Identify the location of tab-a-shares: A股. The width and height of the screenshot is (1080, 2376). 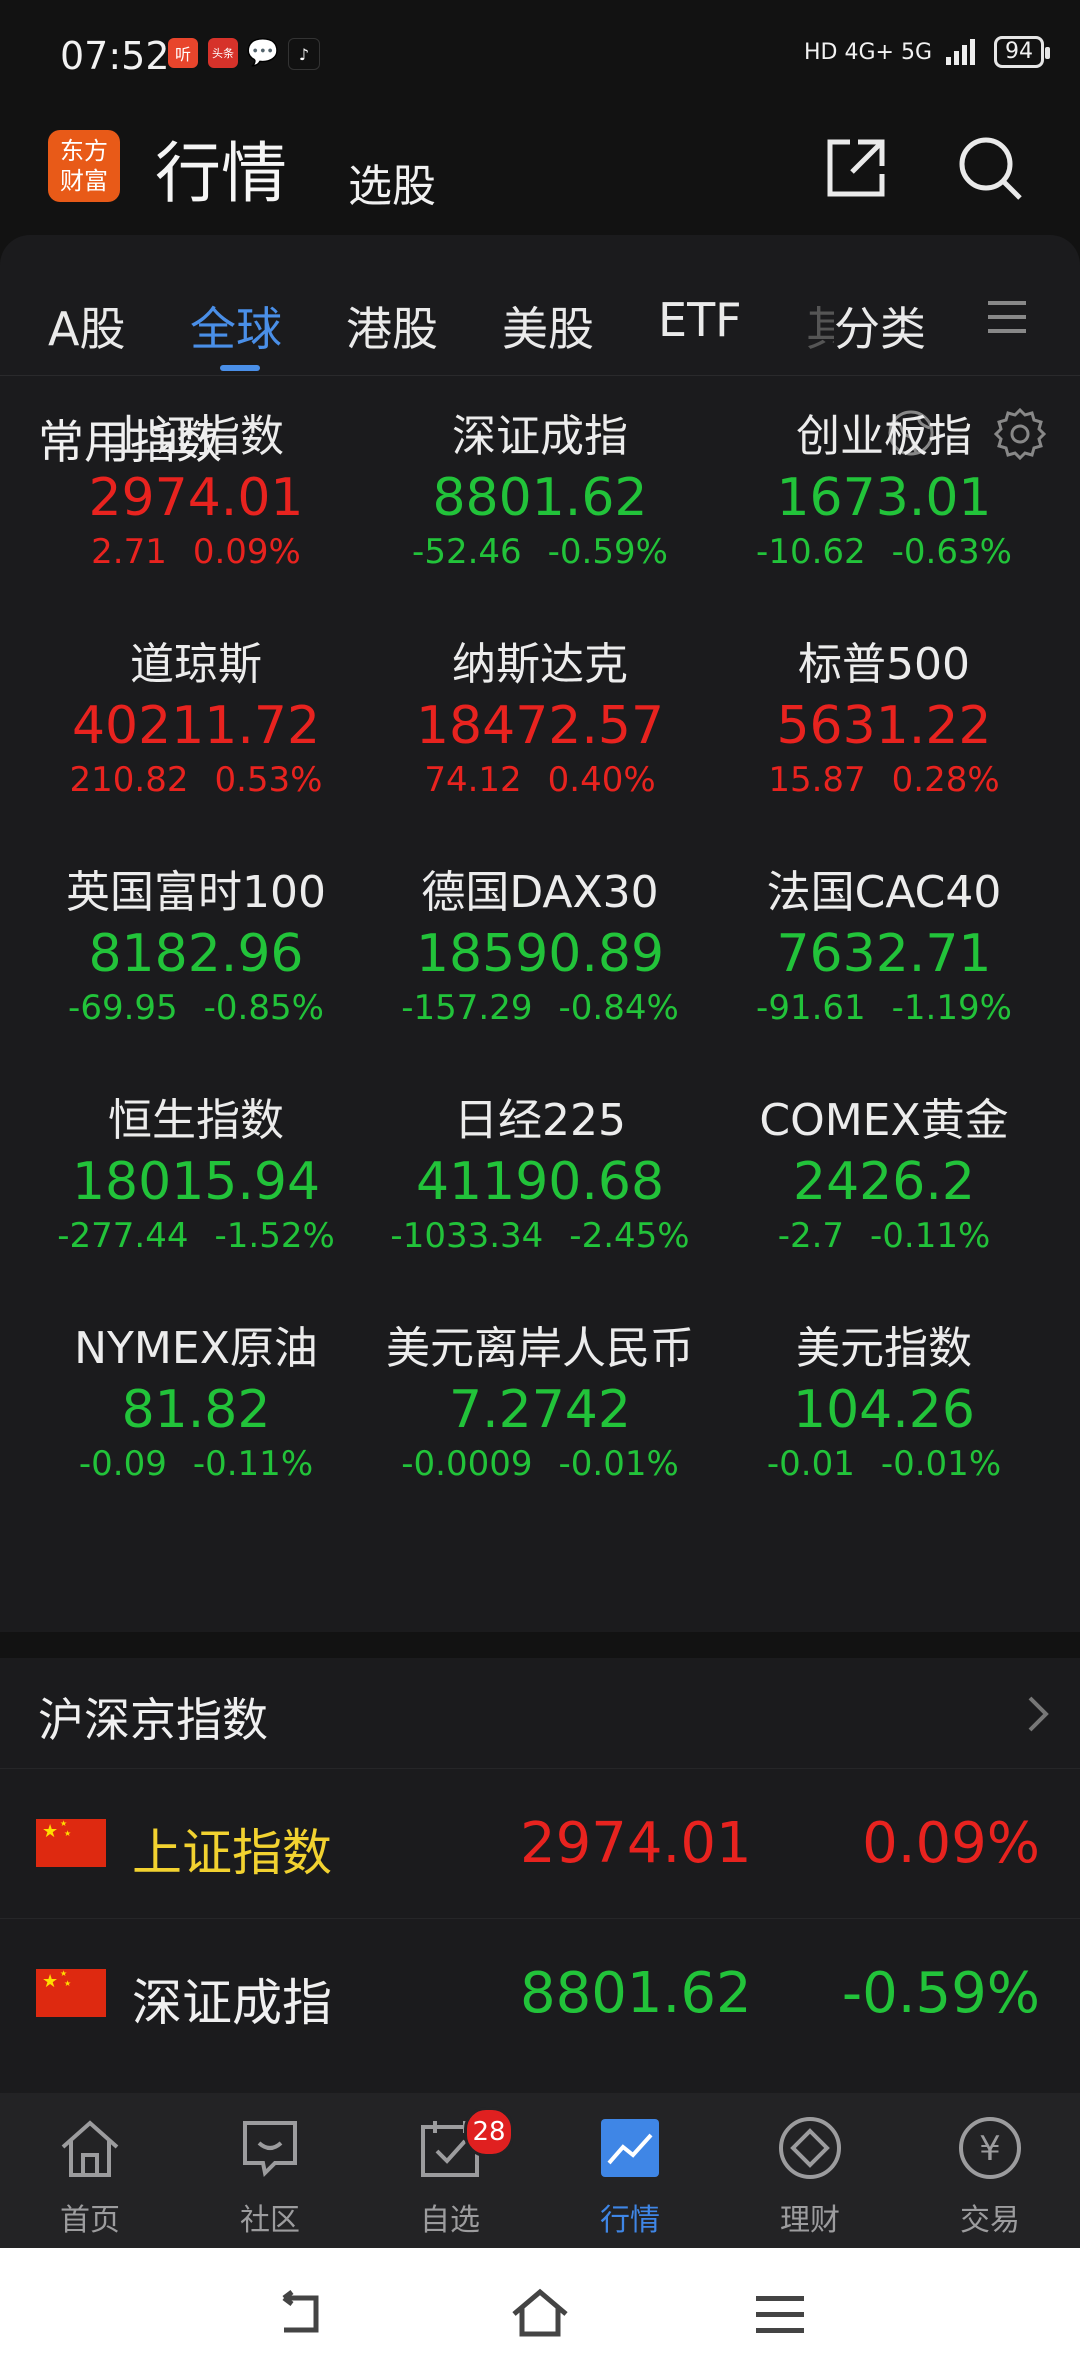
(86, 326).